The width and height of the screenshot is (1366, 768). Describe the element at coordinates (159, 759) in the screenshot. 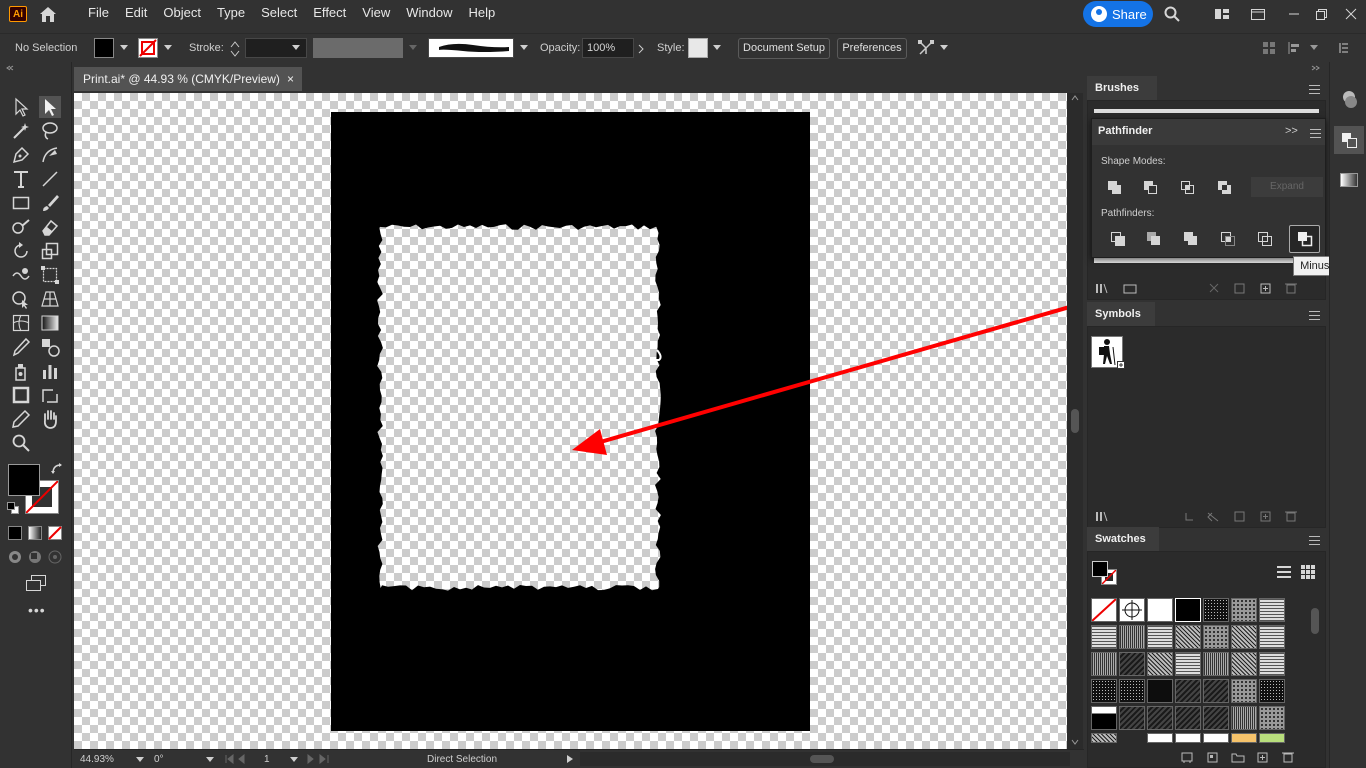

I see `rotation-value: 0°` at that location.